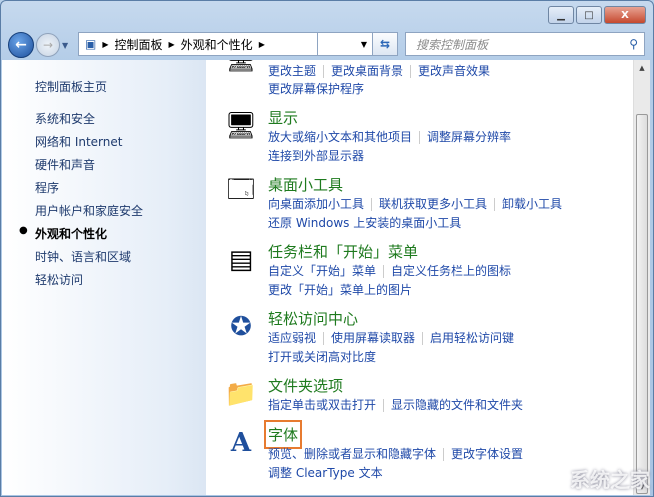 This screenshot has height=497, width=654. I want to click on breadcrumb-appearance: 外观和个性化, so click(217, 44).